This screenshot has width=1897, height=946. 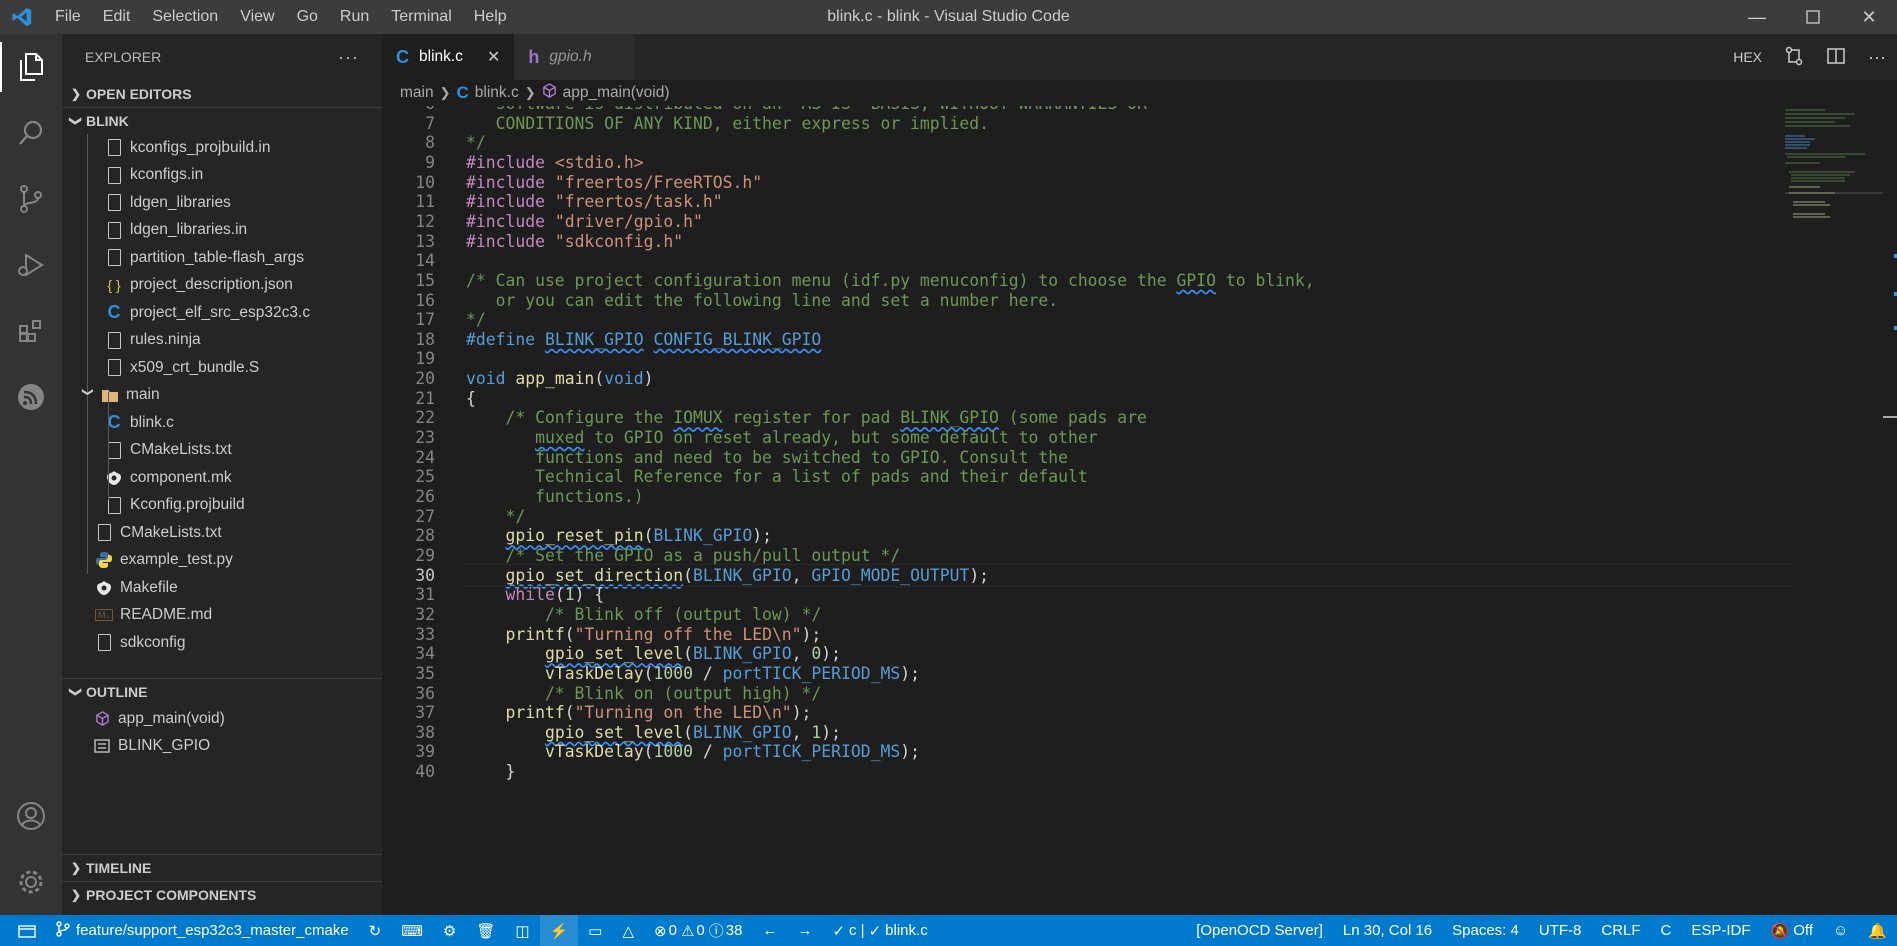 I want to click on plug-icon: ⌨, so click(x=412, y=930).